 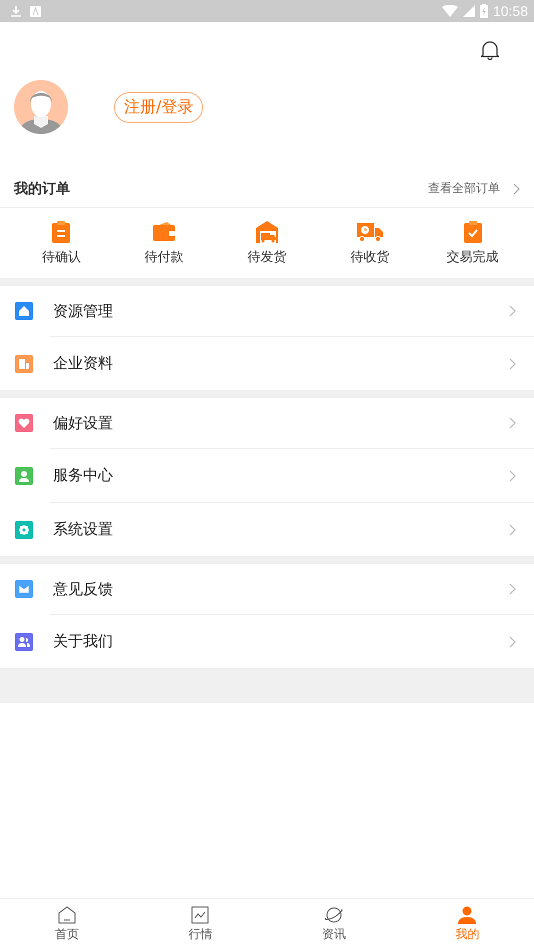 I want to click on tab-bar-item: 首页, so click(x=67, y=924).